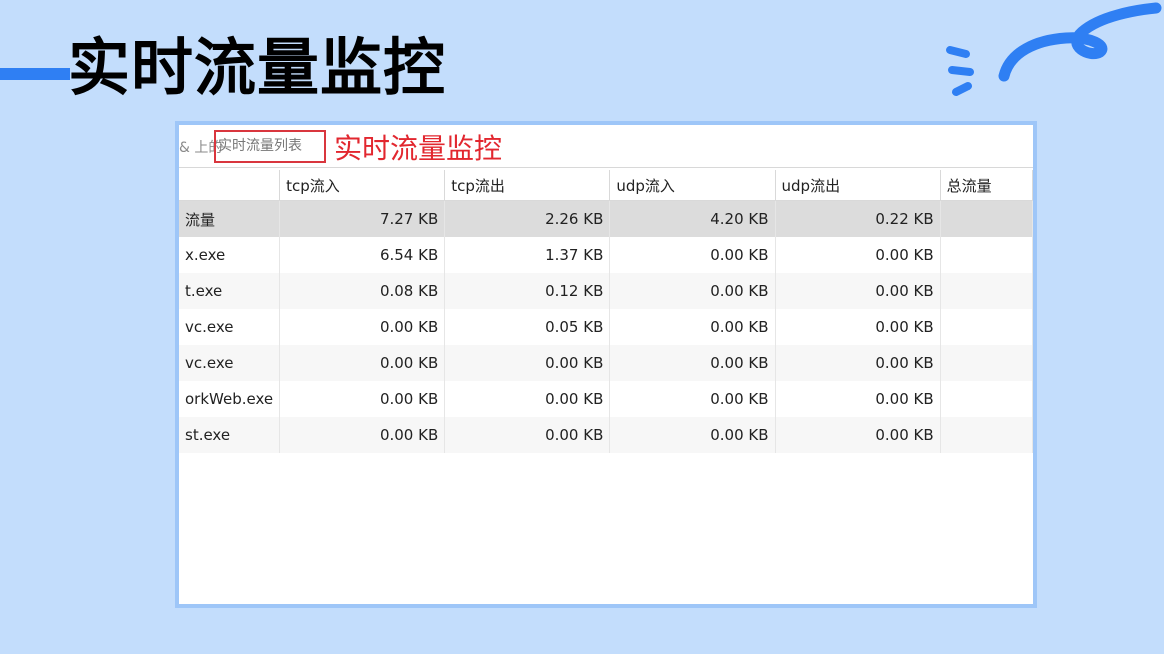 This screenshot has width=1164, height=654. Describe the element at coordinates (362, 218) in the screenshot. I see `tcp-in-value: 7.27 KB` at that location.